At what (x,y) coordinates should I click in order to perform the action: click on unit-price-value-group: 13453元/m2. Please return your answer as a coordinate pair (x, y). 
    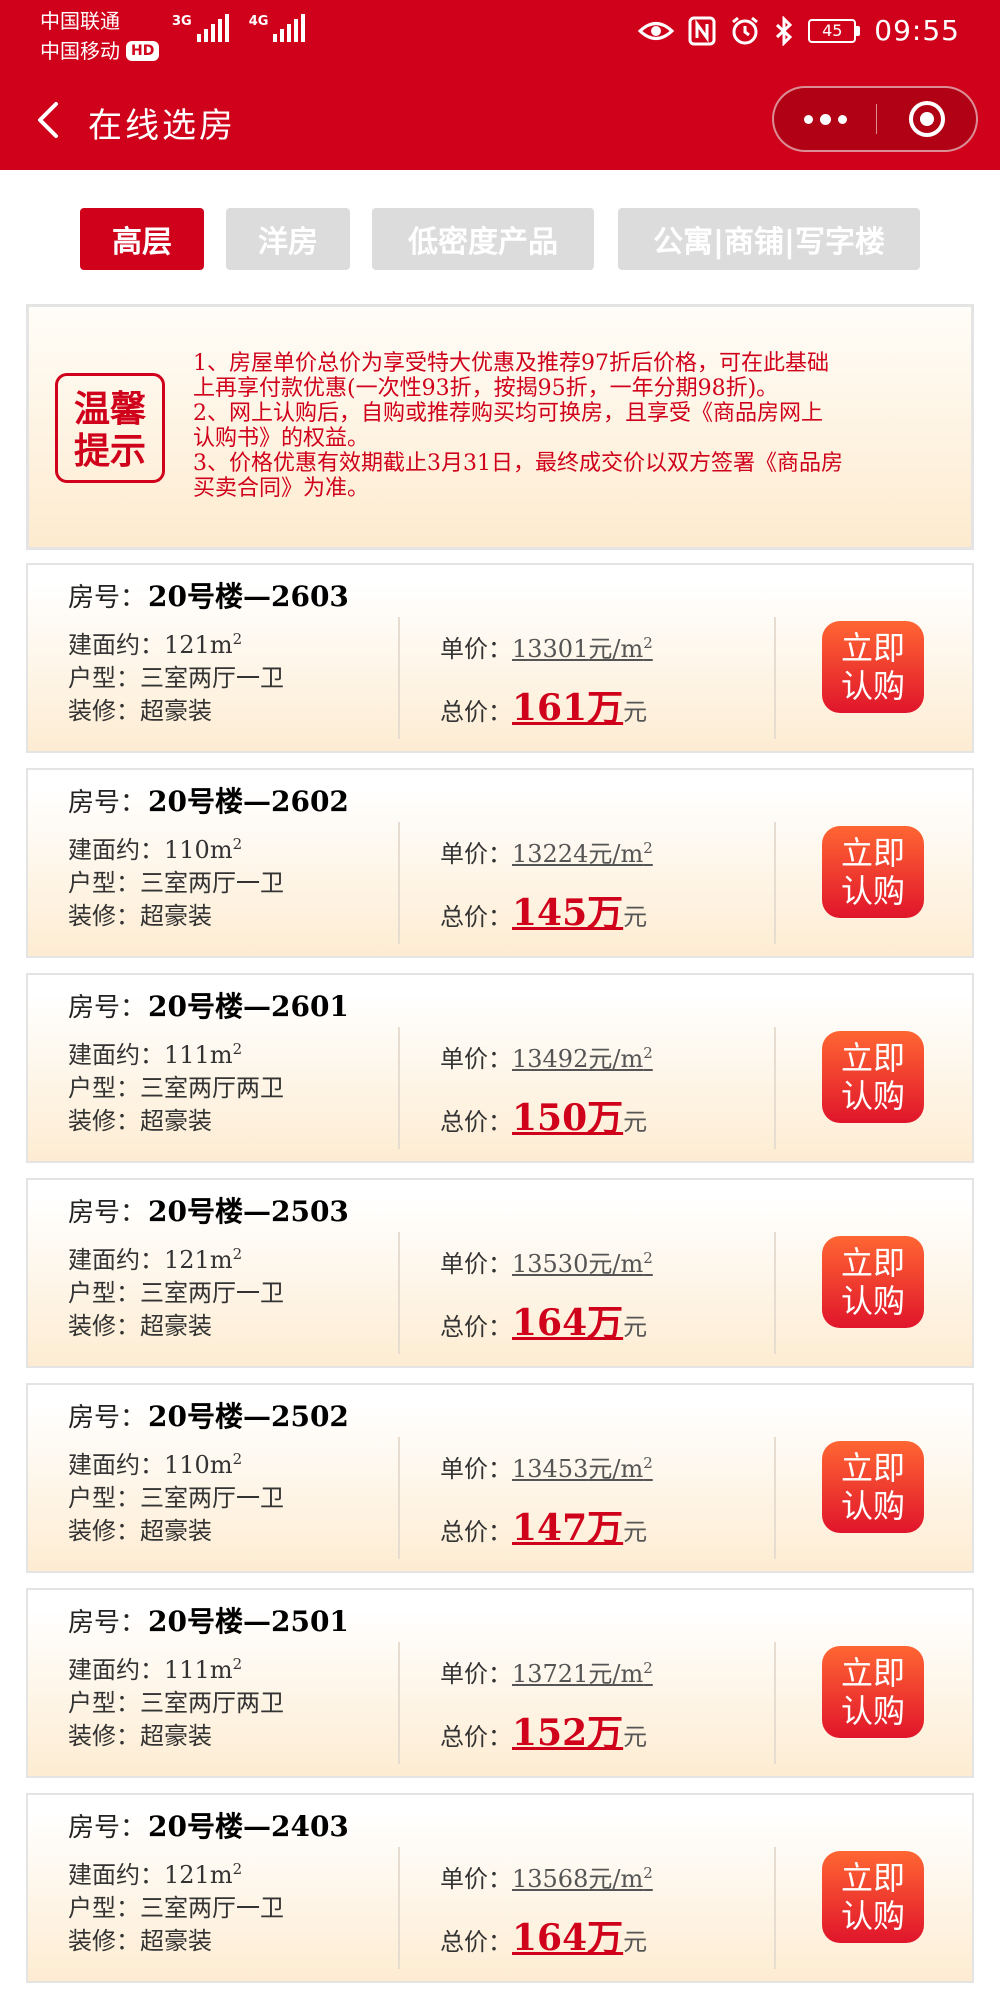
    Looking at the image, I should click on (582, 1468).